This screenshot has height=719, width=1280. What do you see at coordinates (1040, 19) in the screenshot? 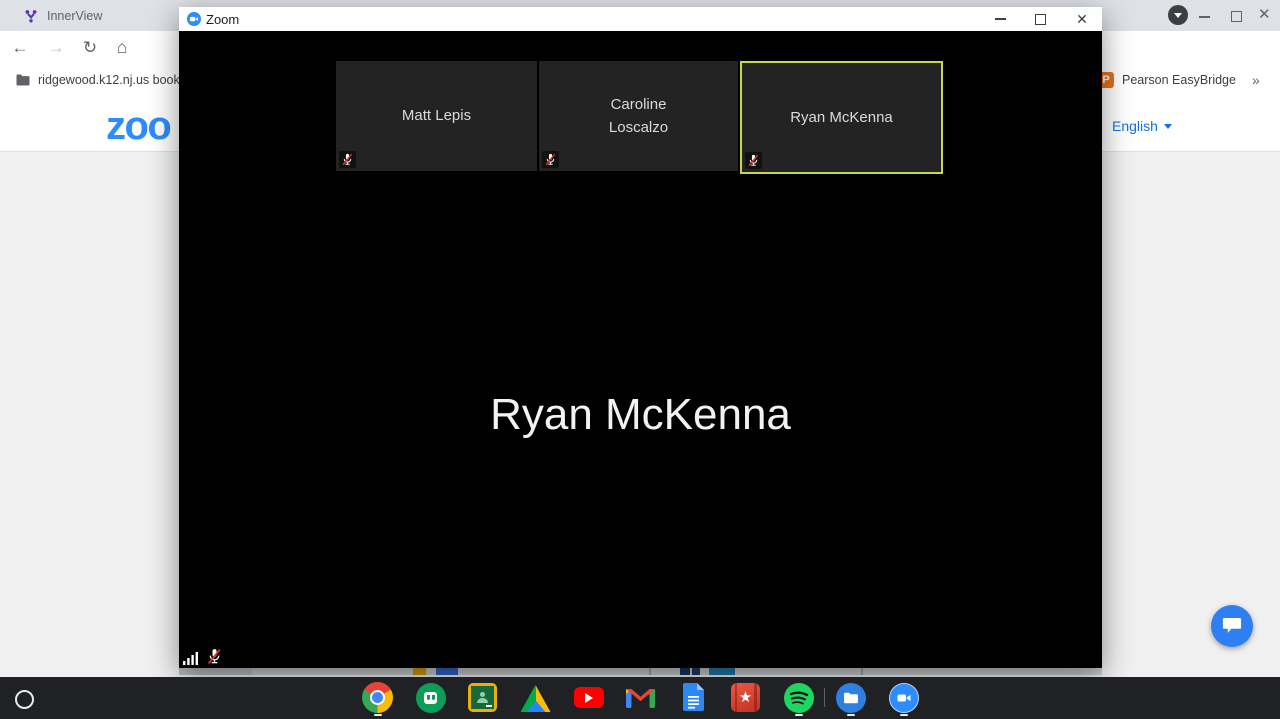
I see `zoom-maximize-button` at bounding box center [1040, 19].